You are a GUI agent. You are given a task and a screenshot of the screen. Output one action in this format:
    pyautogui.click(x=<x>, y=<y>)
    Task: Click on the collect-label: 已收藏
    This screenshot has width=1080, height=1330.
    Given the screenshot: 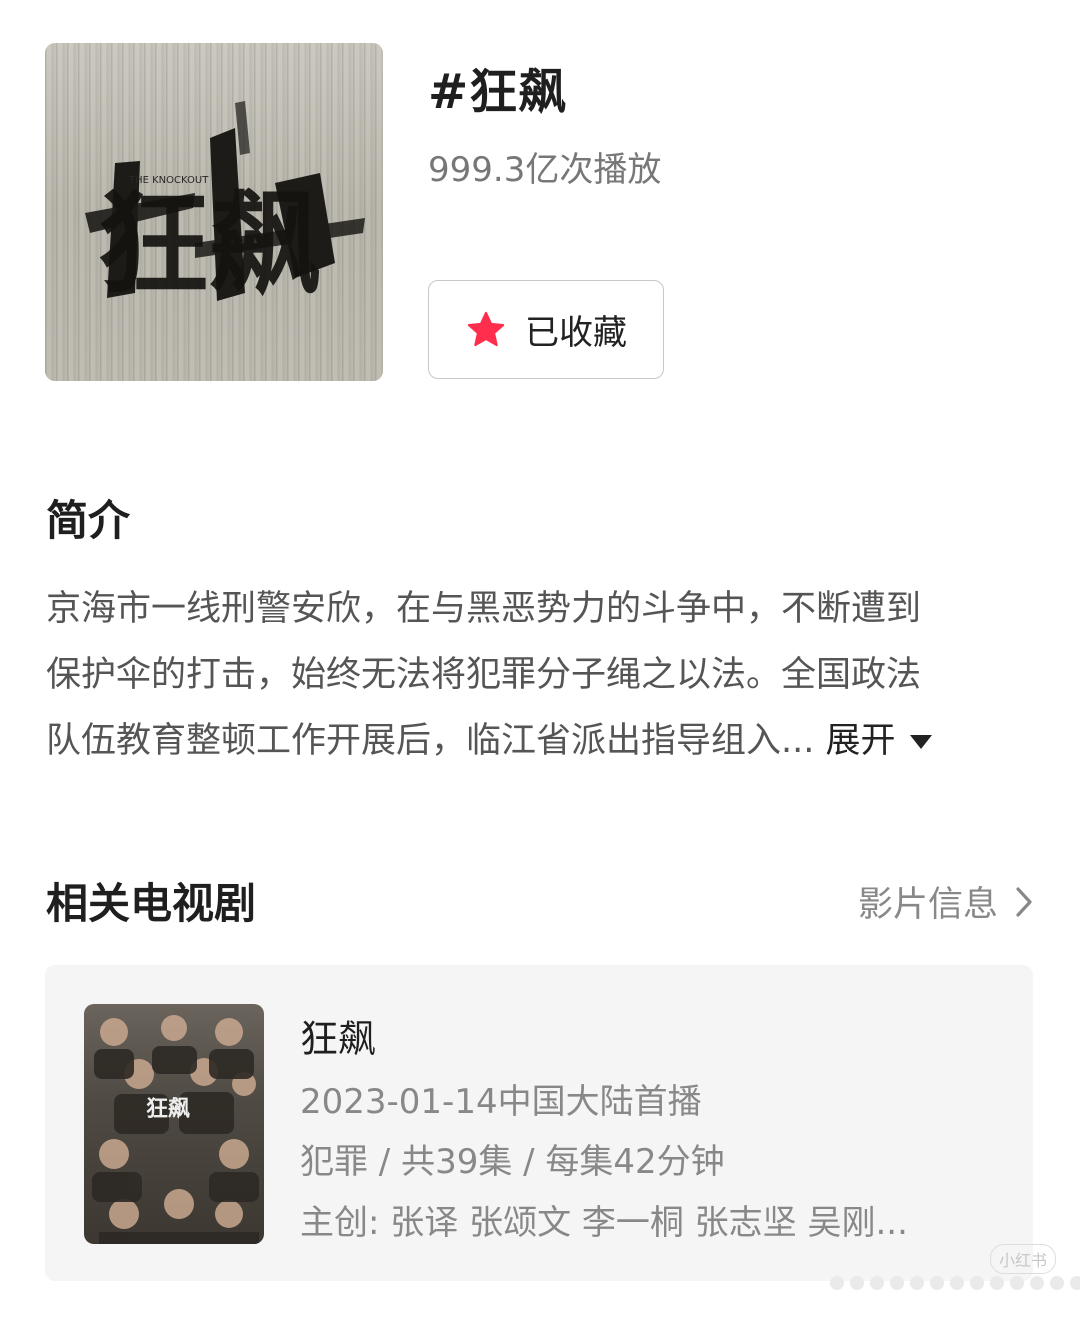 What is the action you would take?
    pyautogui.click(x=576, y=333)
    